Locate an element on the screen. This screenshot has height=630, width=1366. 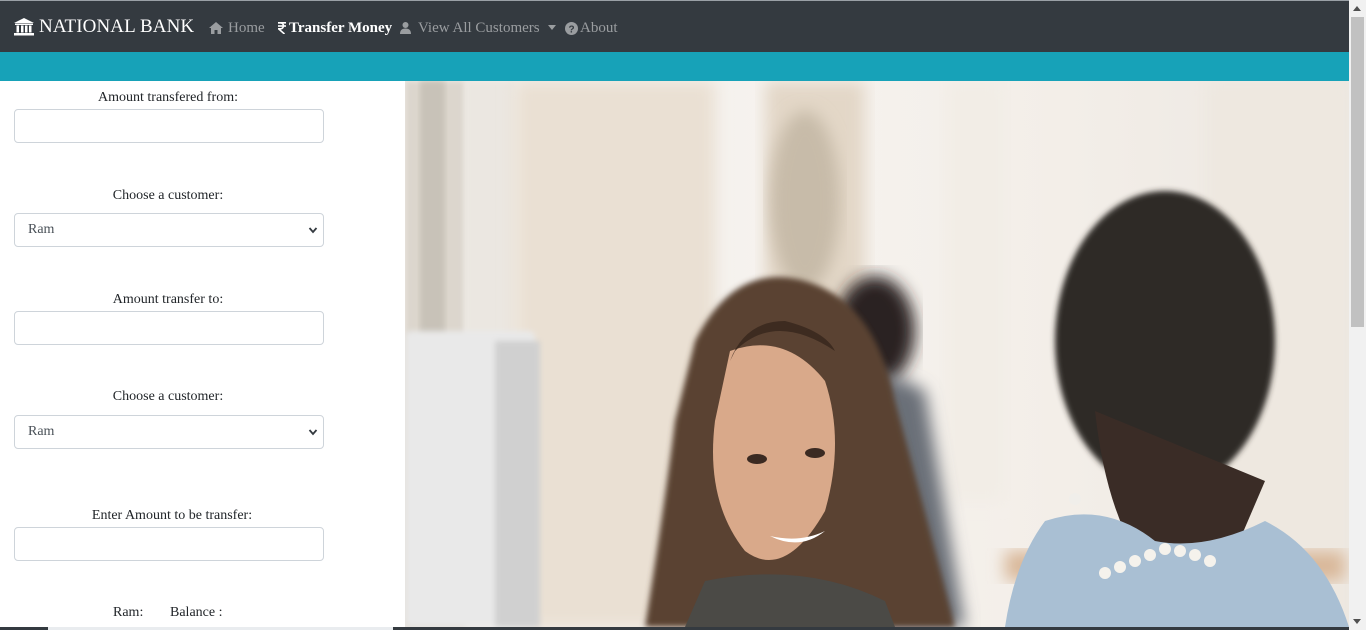
customer-label-2: Choose a customer: is located at coordinates (168, 396).